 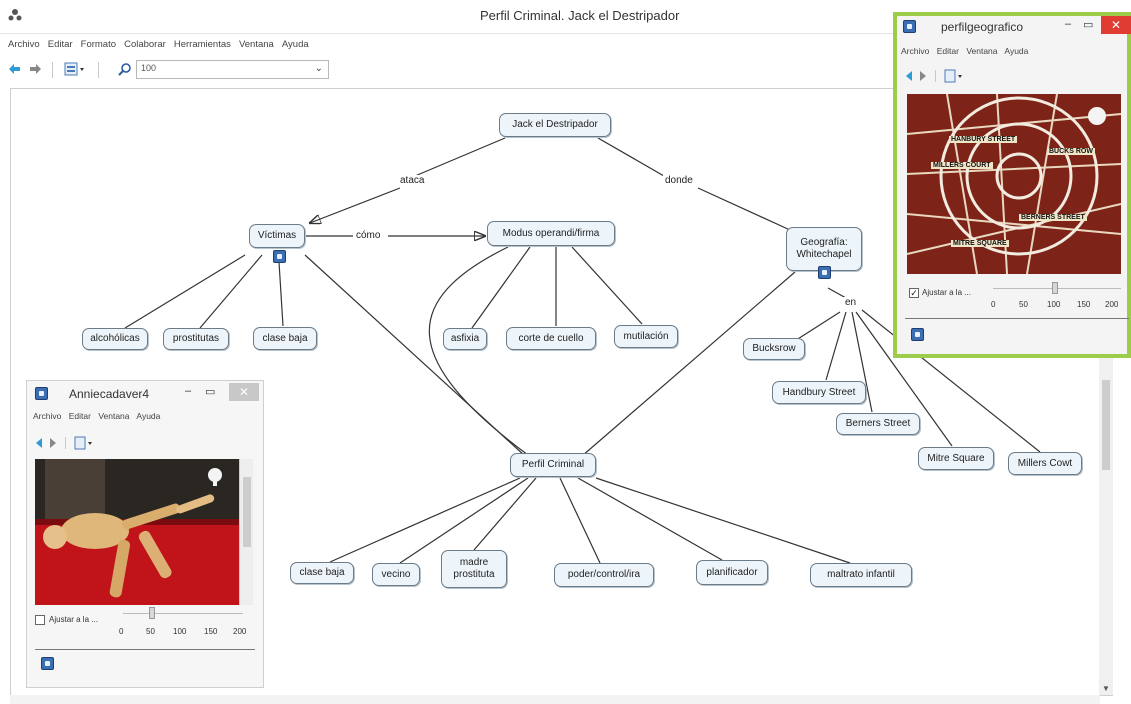 I want to click on node-prostitutas: prostitutas, so click(x=196, y=339).